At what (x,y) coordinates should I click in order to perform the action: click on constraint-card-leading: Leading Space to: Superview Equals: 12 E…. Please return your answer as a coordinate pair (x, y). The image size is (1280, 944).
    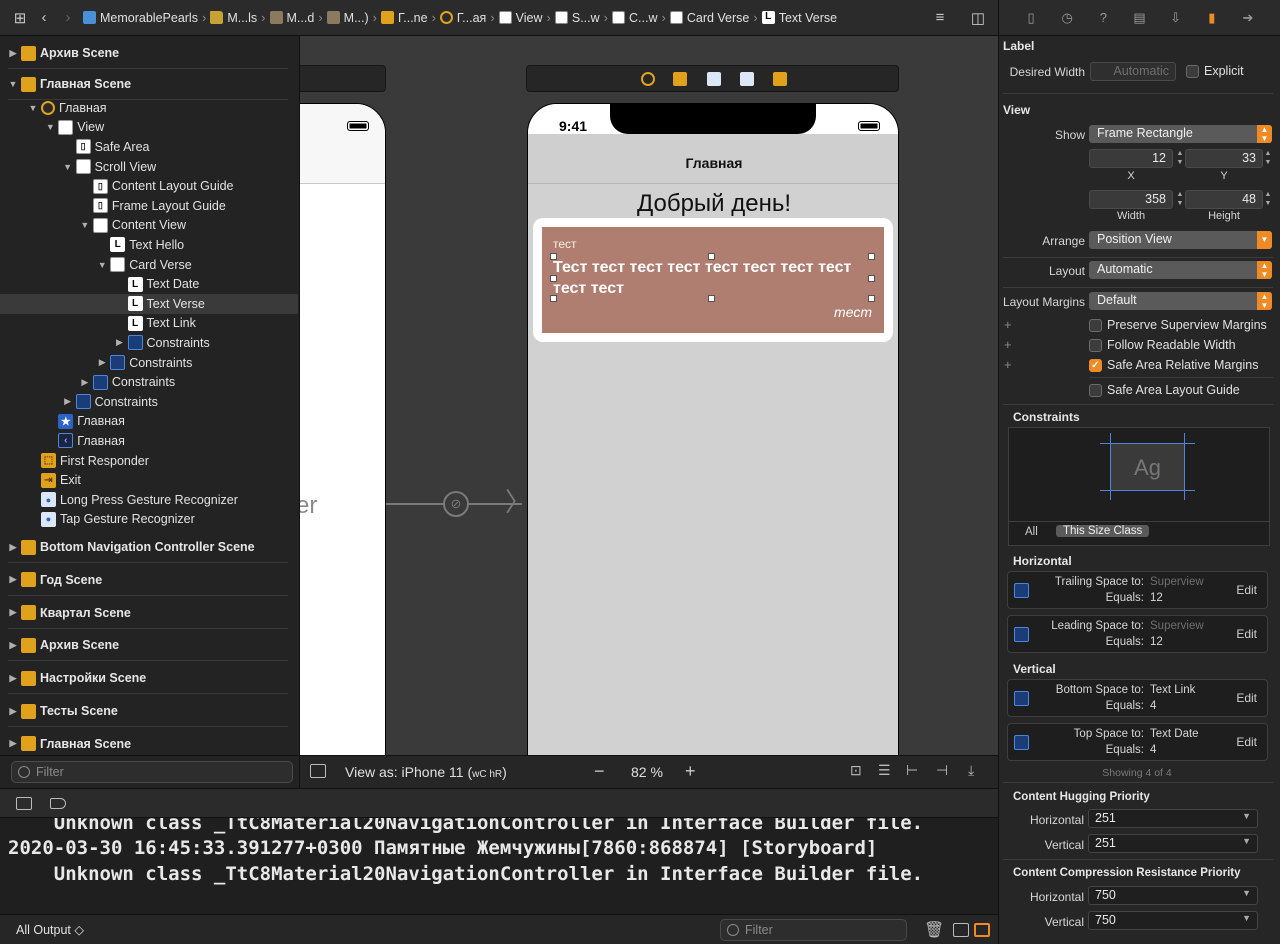
    Looking at the image, I should click on (1137, 634).